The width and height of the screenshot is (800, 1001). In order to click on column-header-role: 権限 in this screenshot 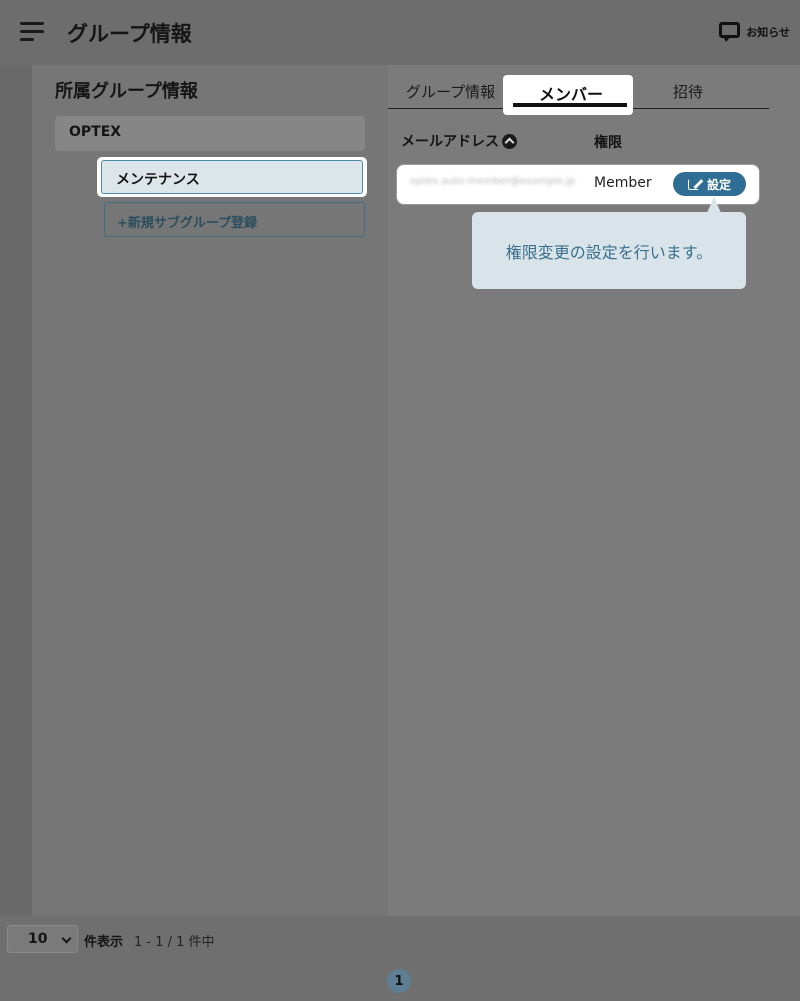, I will do `click(608, 143)`.